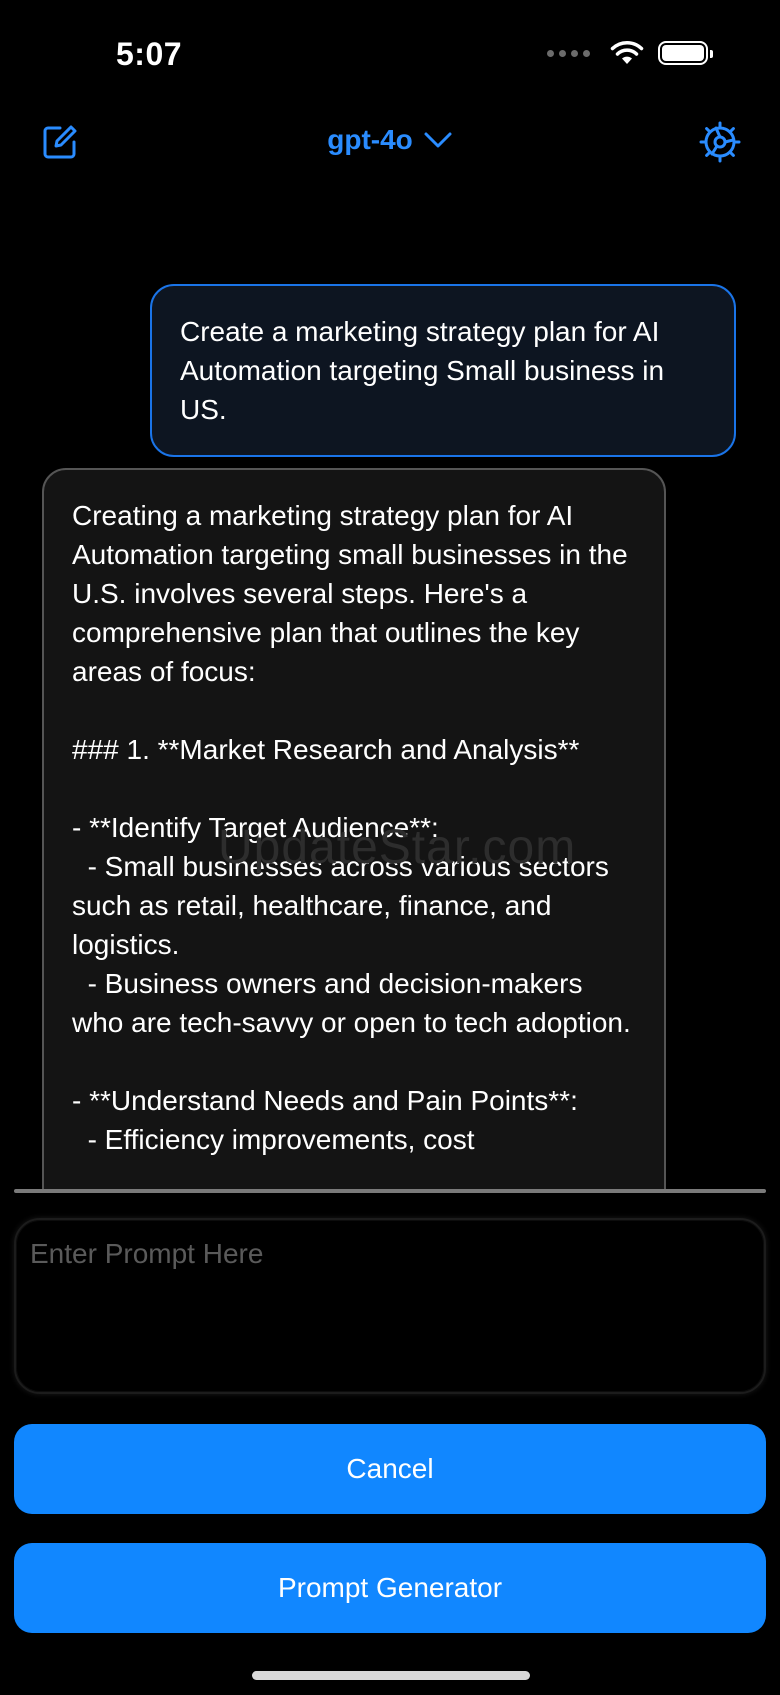 The width and height of the screenshot is (780, 1695). What do you see at coordinates (149, 54) in the screenshot?
I see `status-time: 5:07` at bounding box center [149, 54].